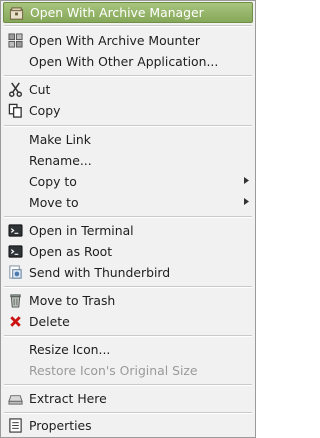 This screenshot has width=320, height=438. What do you see at coordinates (113, 370) in the screenshot?
I see `menu-item-label: Restore Icon's Original Size` at bounding box center [113, 370].